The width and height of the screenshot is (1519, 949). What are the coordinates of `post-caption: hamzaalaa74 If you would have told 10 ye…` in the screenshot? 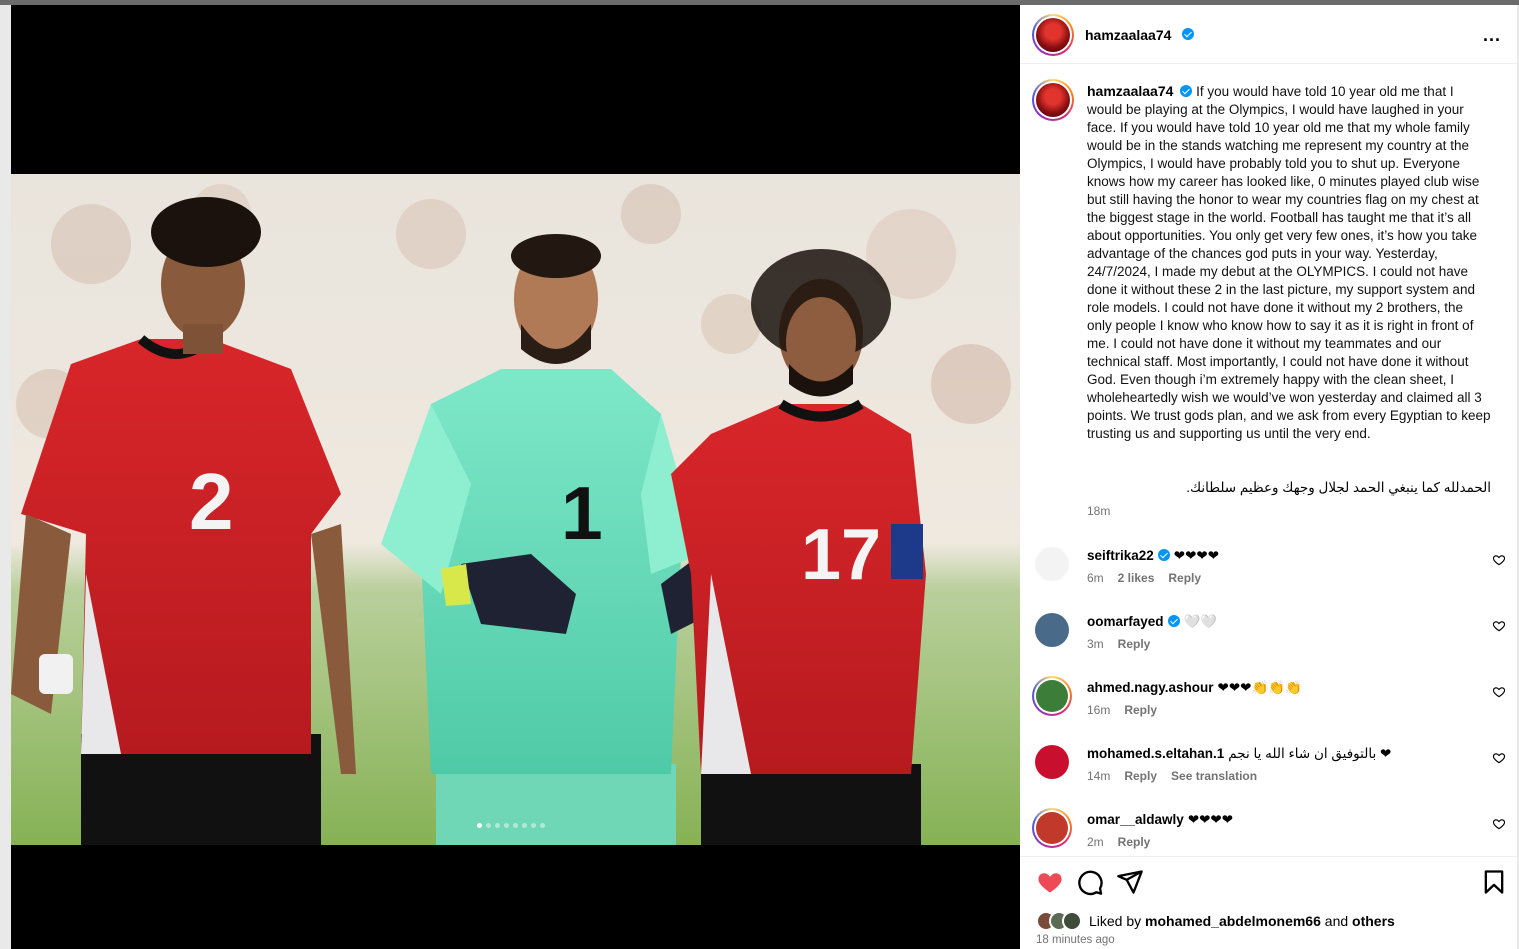 It's located at (1289, 262).